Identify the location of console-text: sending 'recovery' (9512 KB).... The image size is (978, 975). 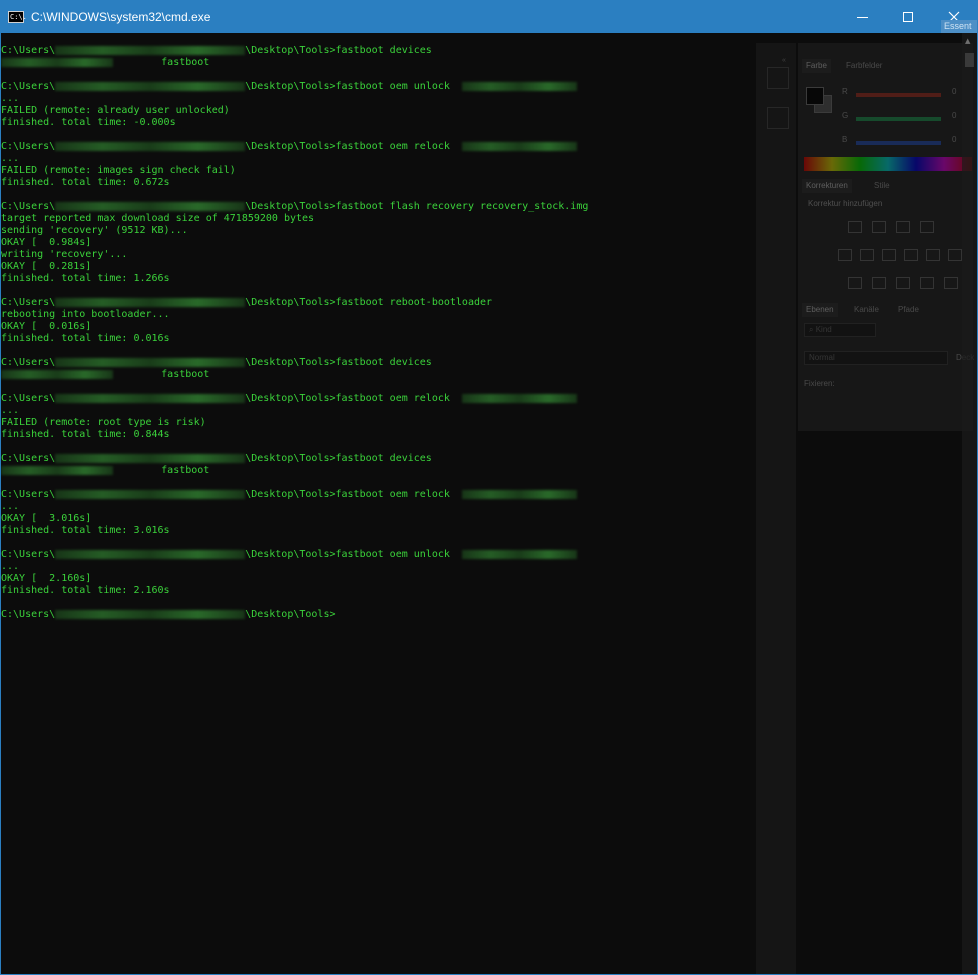
(94, 230).